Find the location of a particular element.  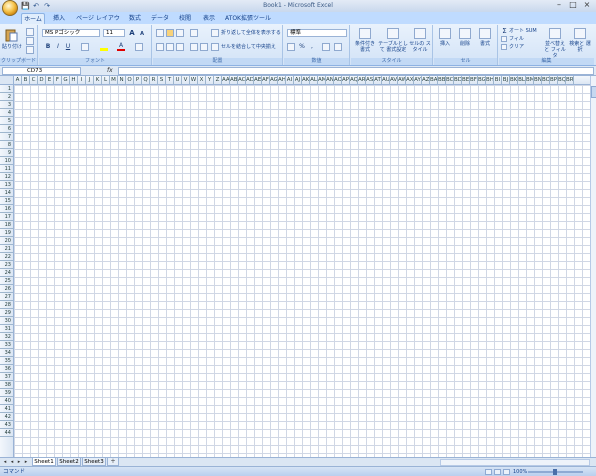

column-header: AF is located at coordinates (266, 80).